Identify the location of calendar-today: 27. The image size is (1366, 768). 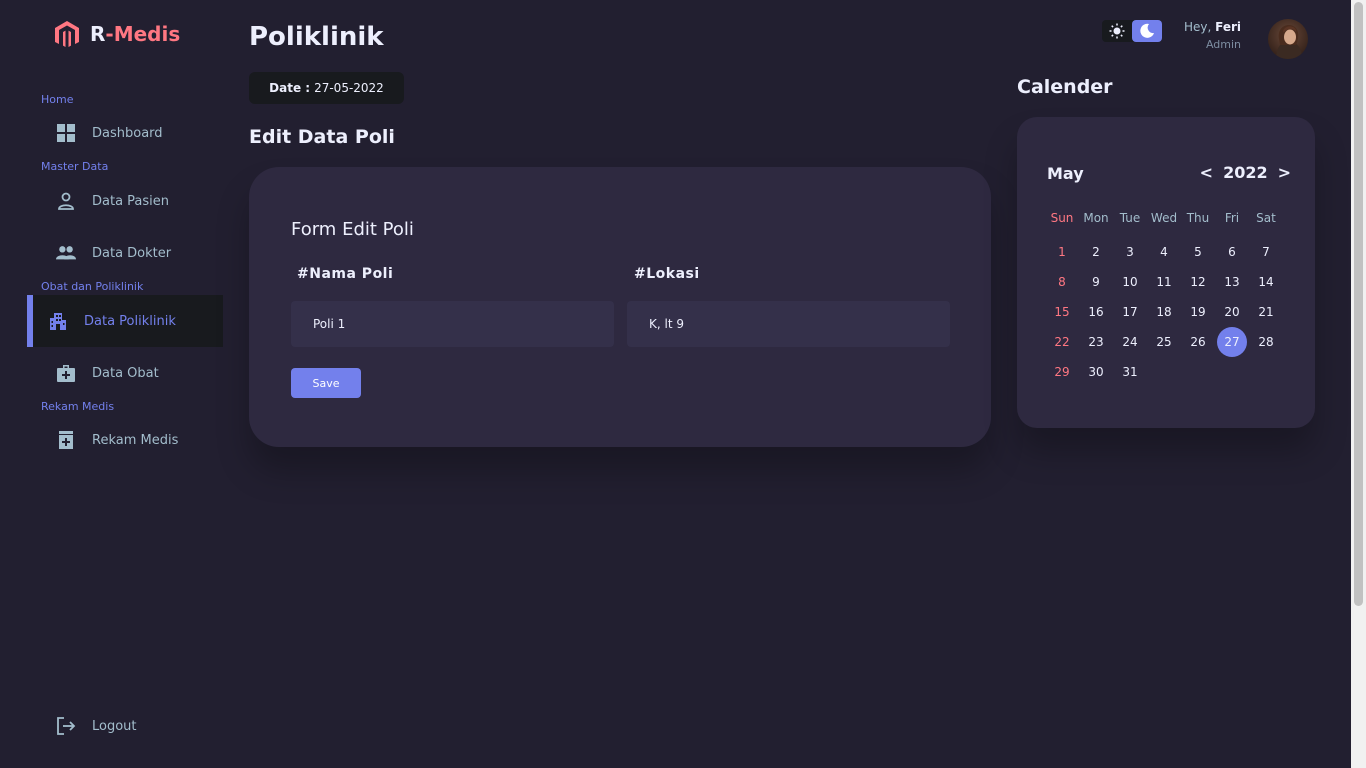
(1232, 342).